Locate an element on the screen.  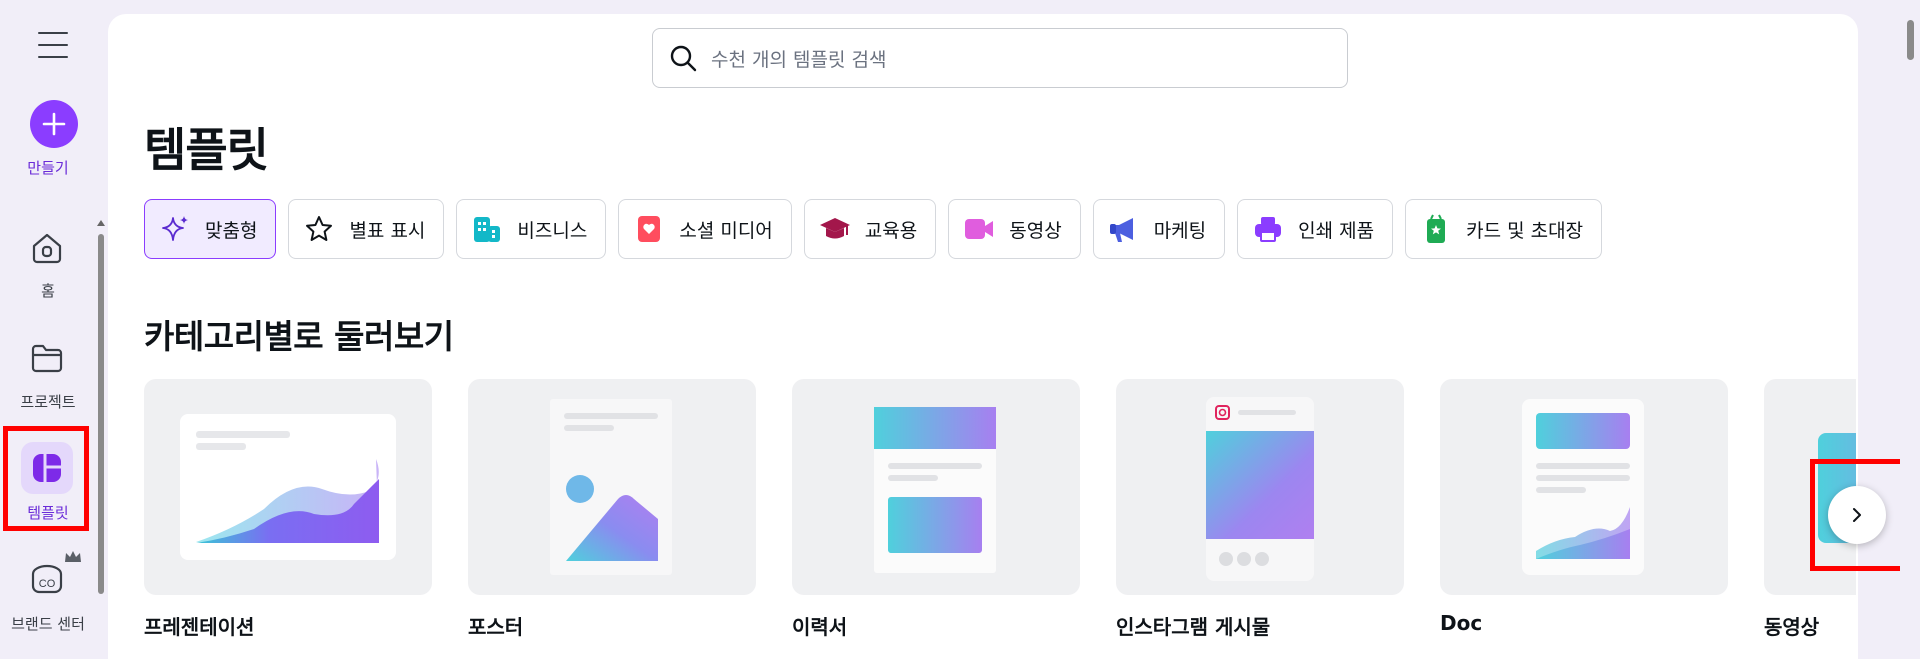
templates-icon is located at coordinates (47, 468).